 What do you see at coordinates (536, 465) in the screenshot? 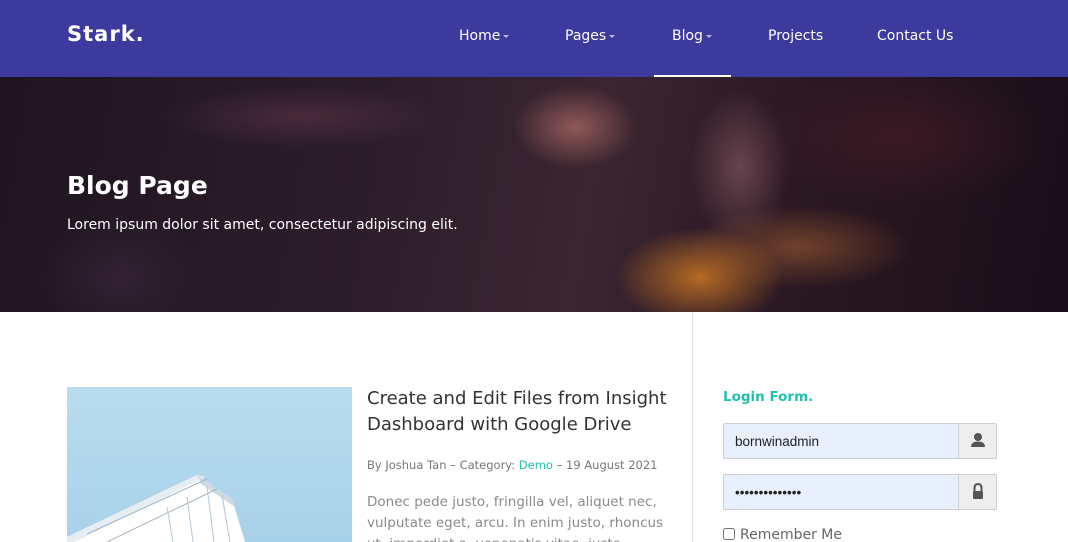
I see `post-category-link: Demo` at bounding box center [536, 465].